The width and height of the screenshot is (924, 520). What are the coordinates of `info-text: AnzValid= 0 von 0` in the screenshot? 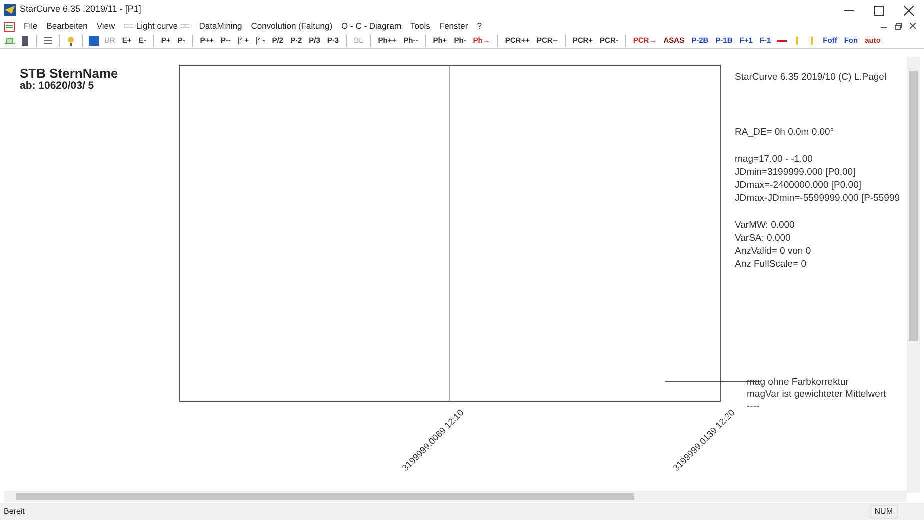 It's located at (773, 251).